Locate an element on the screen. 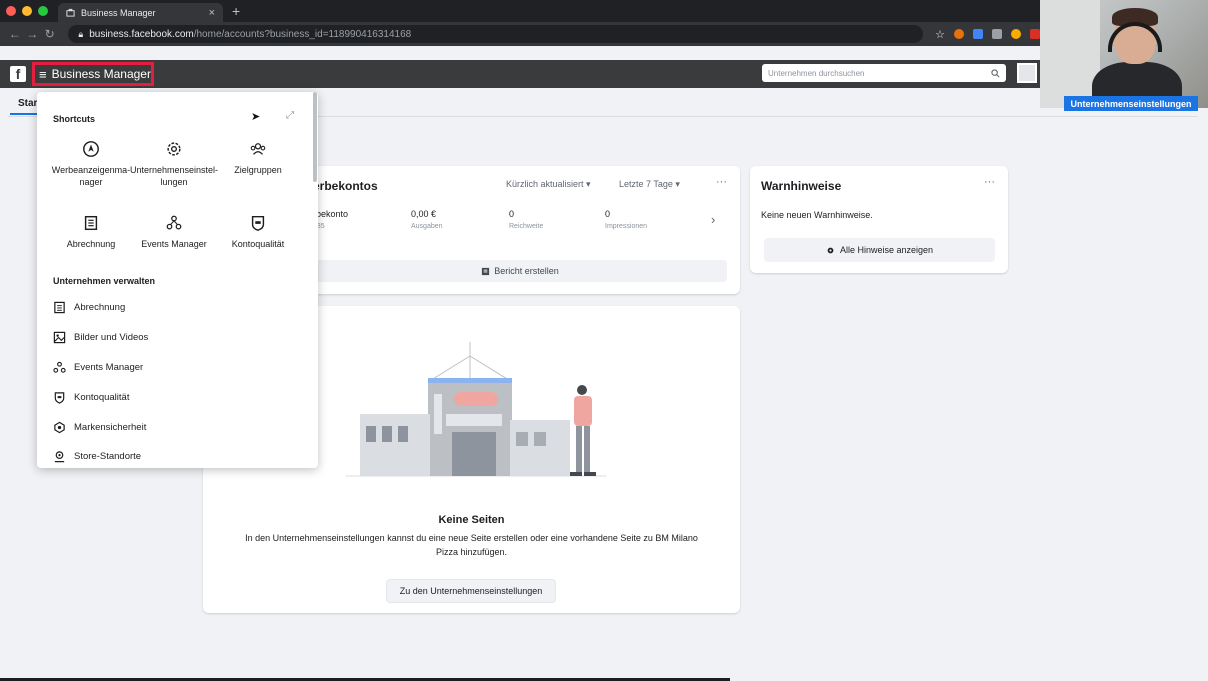  warnings-title: Warnhinweise is located at coordinates (801, 186).